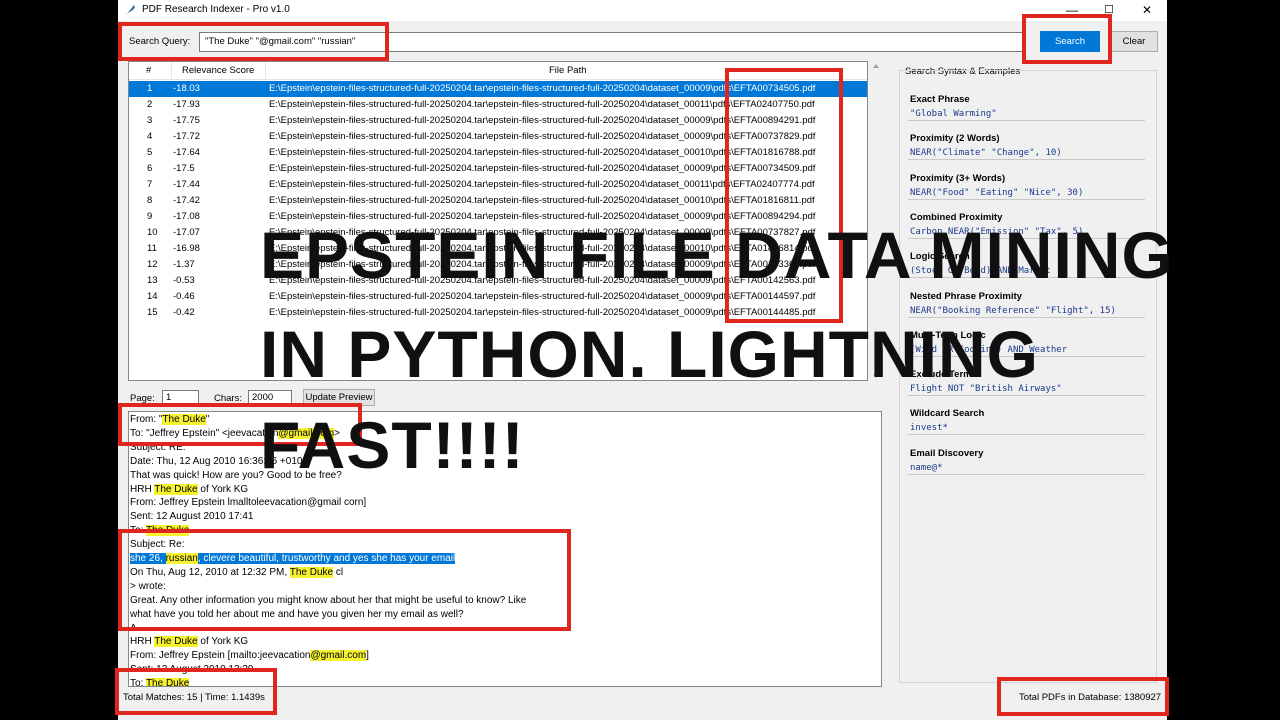 This screenshot has height=720, width=1280. I want to click on row-score: -17.64, so click(186, 152).